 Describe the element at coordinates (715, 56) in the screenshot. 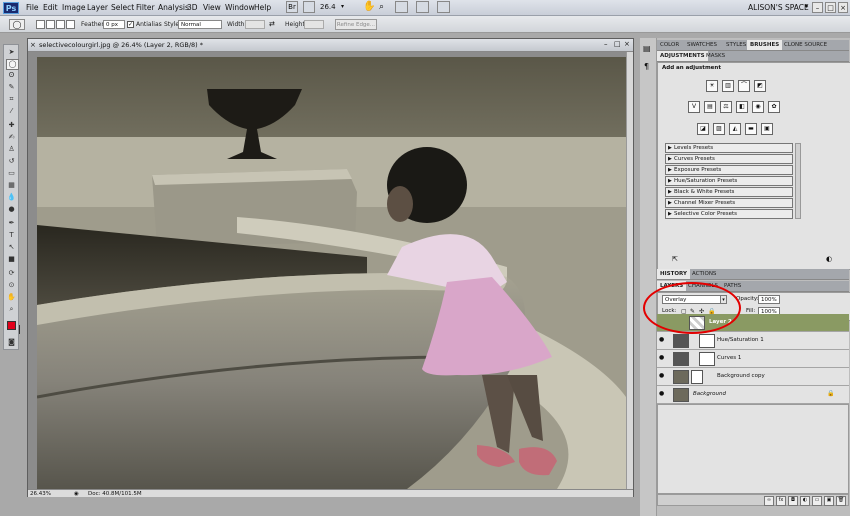

I see `tab-masks: MASKS` at that location.